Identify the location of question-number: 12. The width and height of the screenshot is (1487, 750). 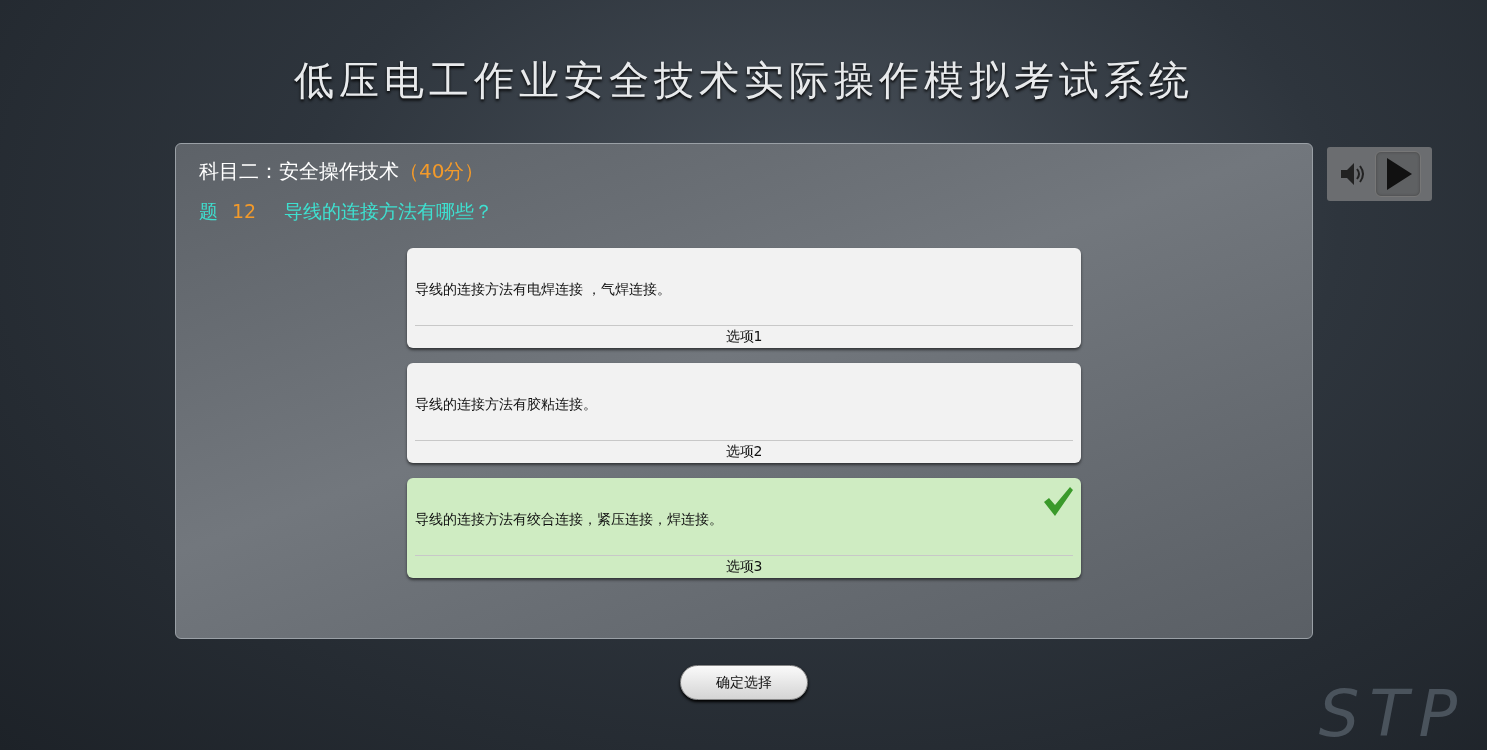
(244, 211).